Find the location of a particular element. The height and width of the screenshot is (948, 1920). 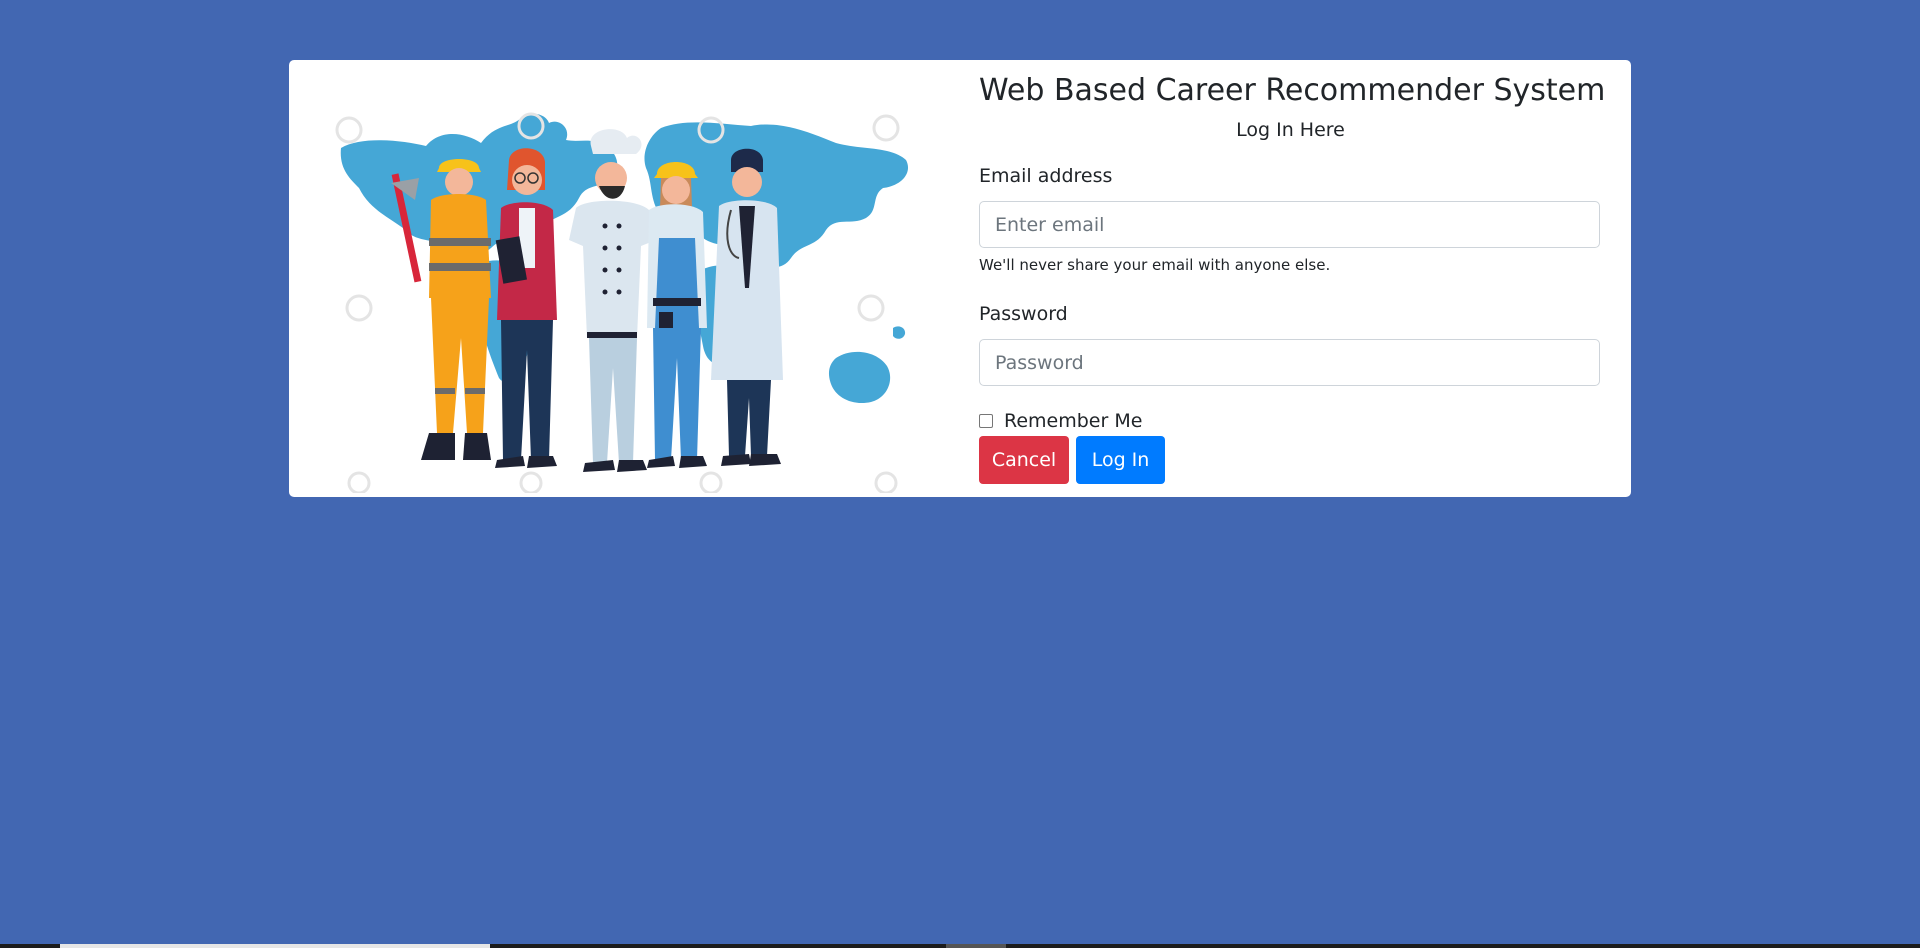

taskbar is located at coordinates (960, 946).